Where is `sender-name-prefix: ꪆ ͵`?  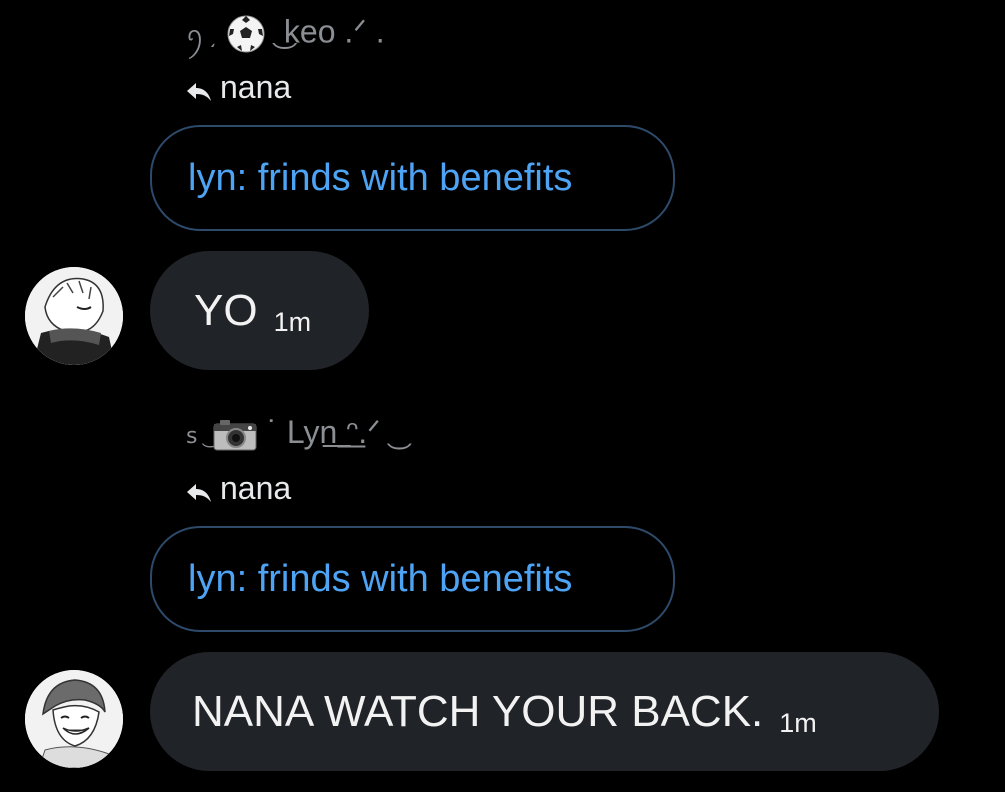 sender-name-prefix: ꪆ ͵ is located at coordinates (202, 35).